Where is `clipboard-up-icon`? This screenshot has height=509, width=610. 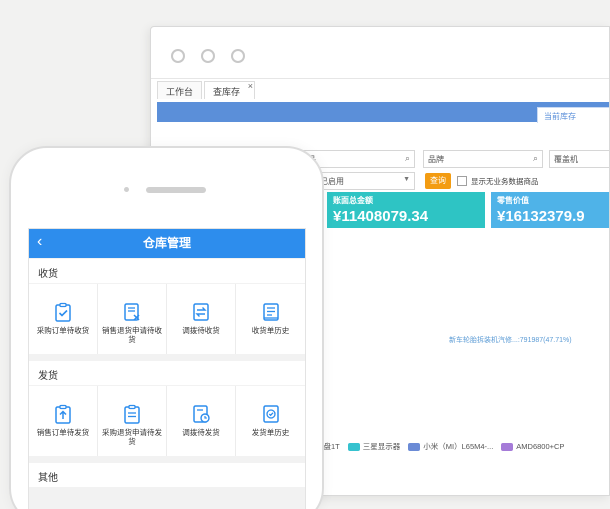
clipboard-up-icon is located at coordinates (63, 414).